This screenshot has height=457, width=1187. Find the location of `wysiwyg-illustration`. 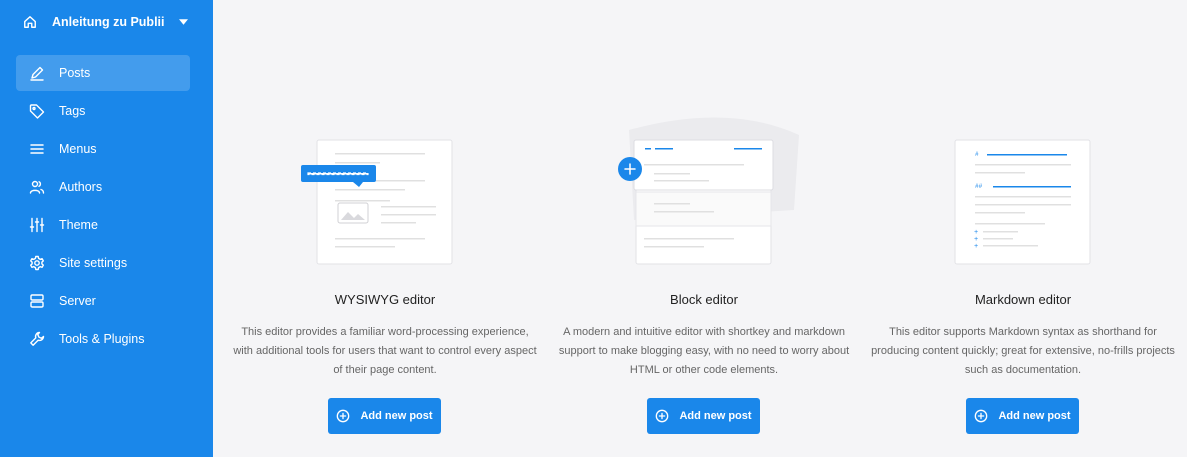

wysiwyg-illustration is located at coordinates (377, 202).